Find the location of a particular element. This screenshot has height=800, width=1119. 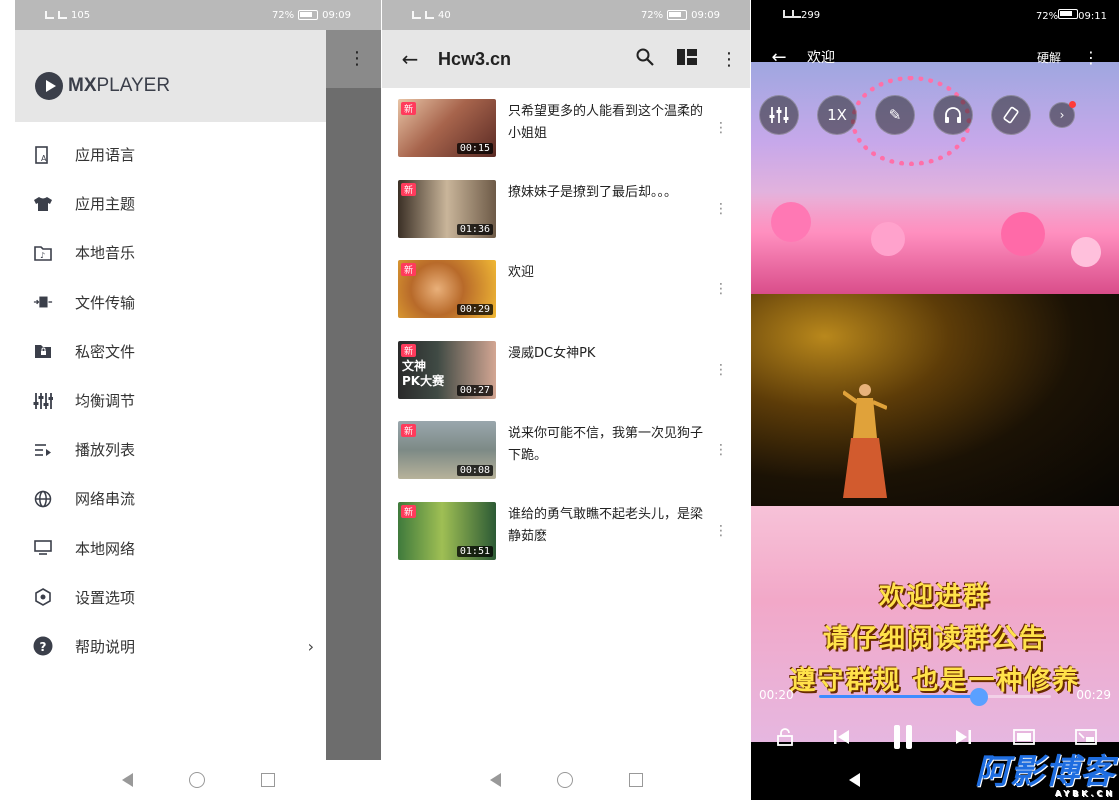

seek-bar: 00:20 00:29 is located at coordinates (935, 696).